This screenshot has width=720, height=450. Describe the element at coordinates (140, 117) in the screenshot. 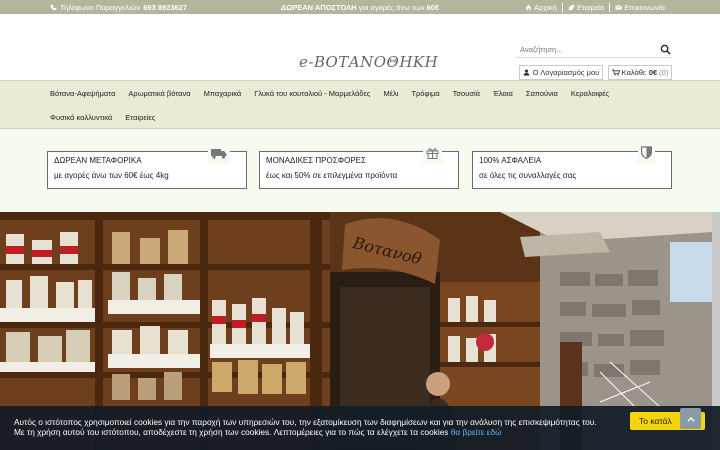

I see `nav-item-companies: Εταιρείες` at that location.